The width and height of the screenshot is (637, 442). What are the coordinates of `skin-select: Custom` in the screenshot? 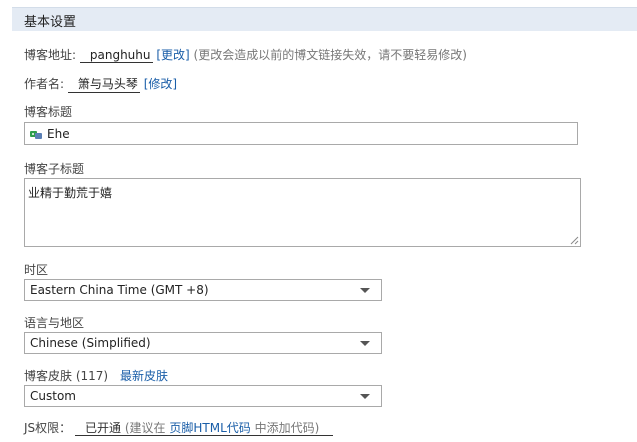 It's located at (203, 396).